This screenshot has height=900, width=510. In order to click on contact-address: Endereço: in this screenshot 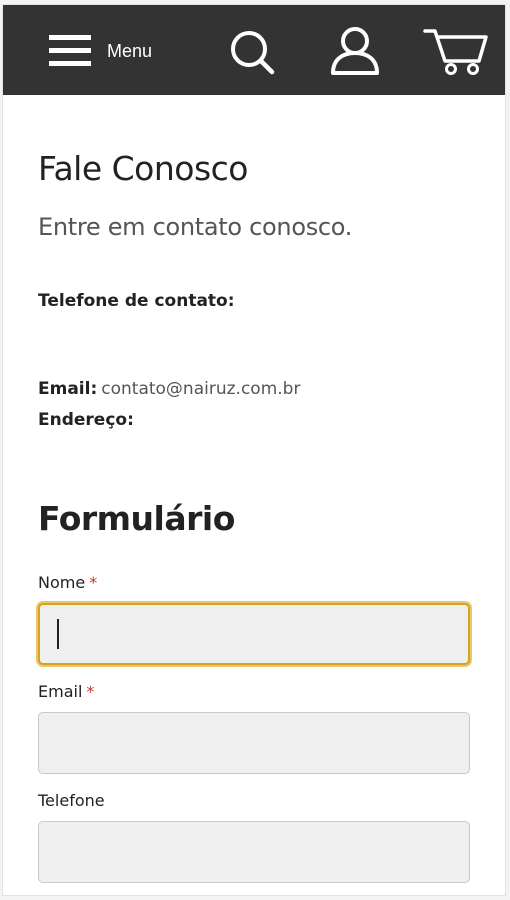, I will do `click(86, 420)`.